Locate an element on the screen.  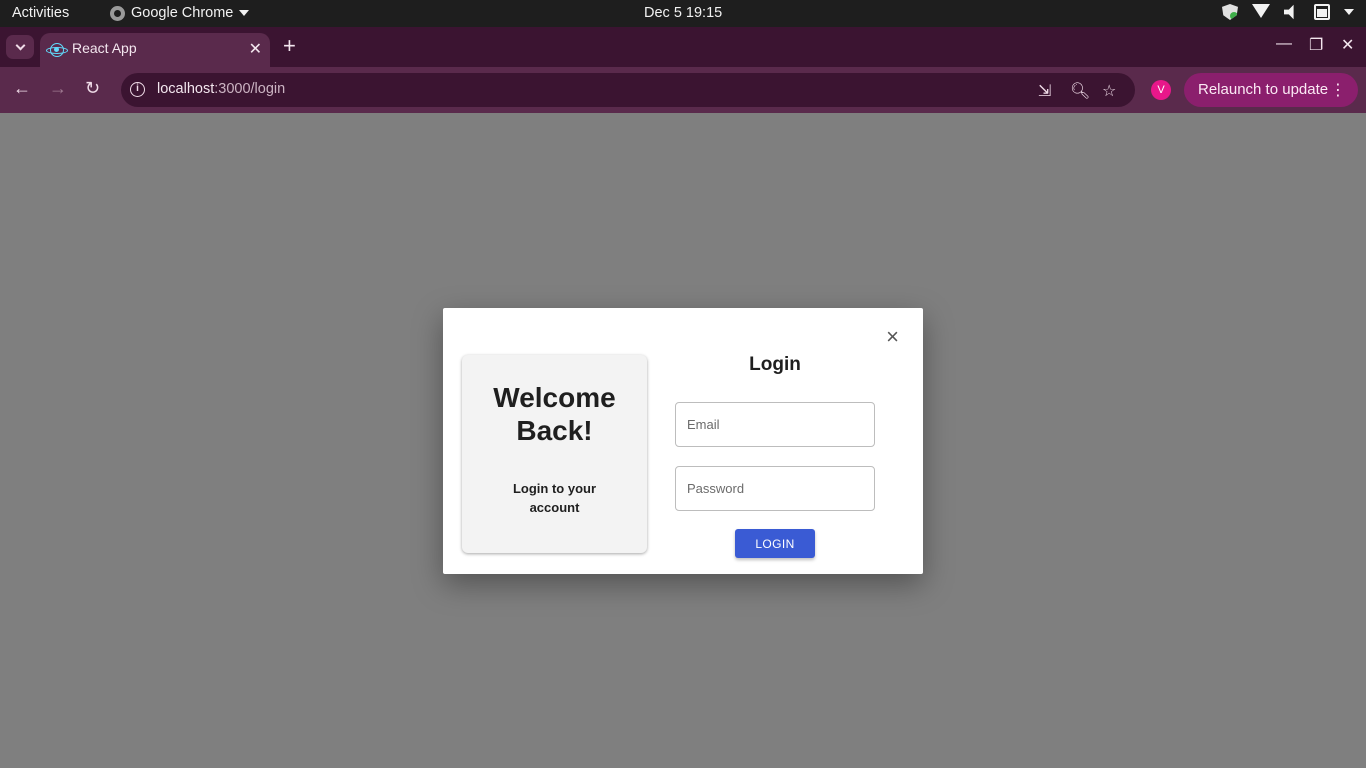
url-path: :3000/login is located at coordinates (250, 89).